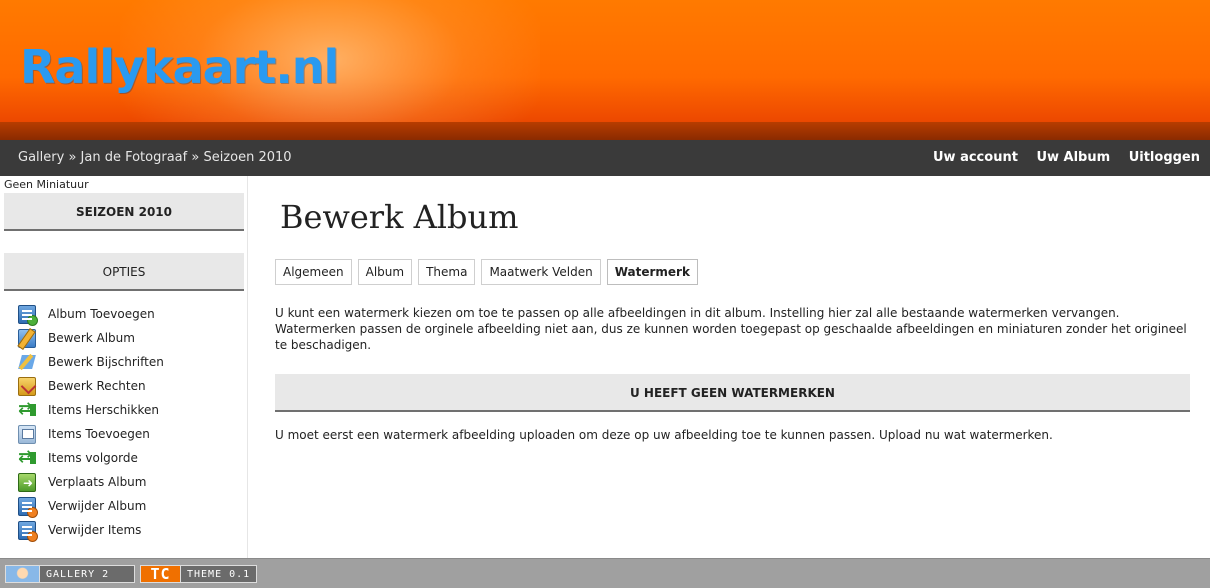  I want to click on gallery2-badge: GALLERY 2, so click(70, 574).